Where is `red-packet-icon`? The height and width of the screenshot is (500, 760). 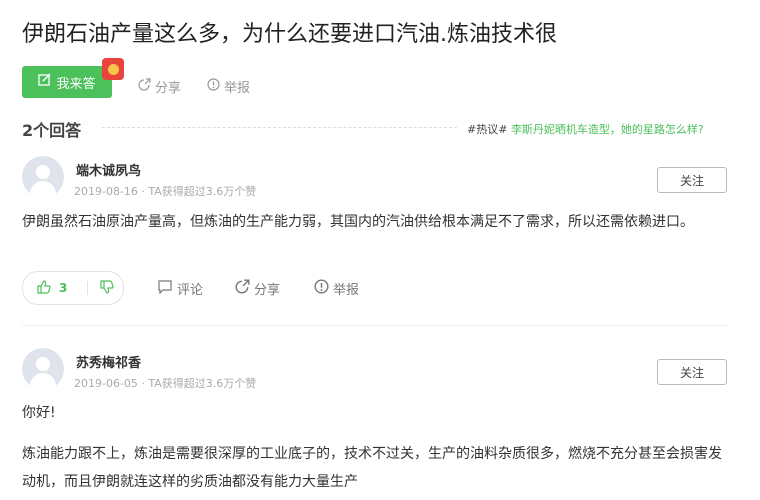
red-packet-icon is located at coordinates (113, 69).